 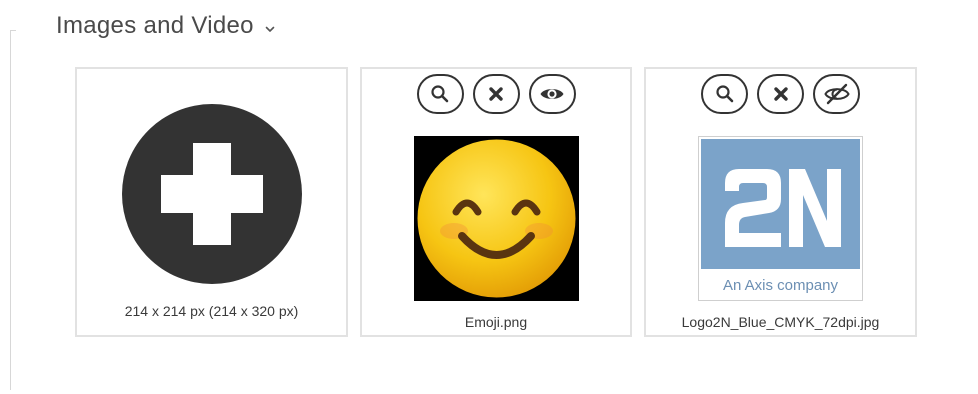 What do you see at coordinates (780, 218) in the screenshot?
I see `image-thumbnail: An Axis company` at bounding box center [780, 218].